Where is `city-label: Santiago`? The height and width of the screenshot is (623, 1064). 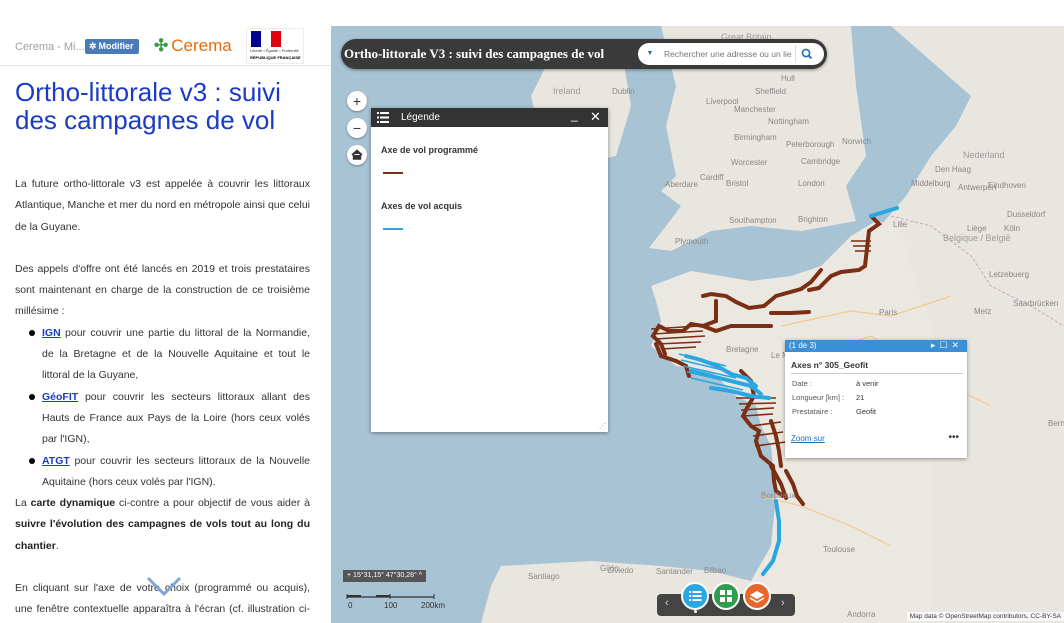 city-label: Santiago is located at coordinates (544, 576).